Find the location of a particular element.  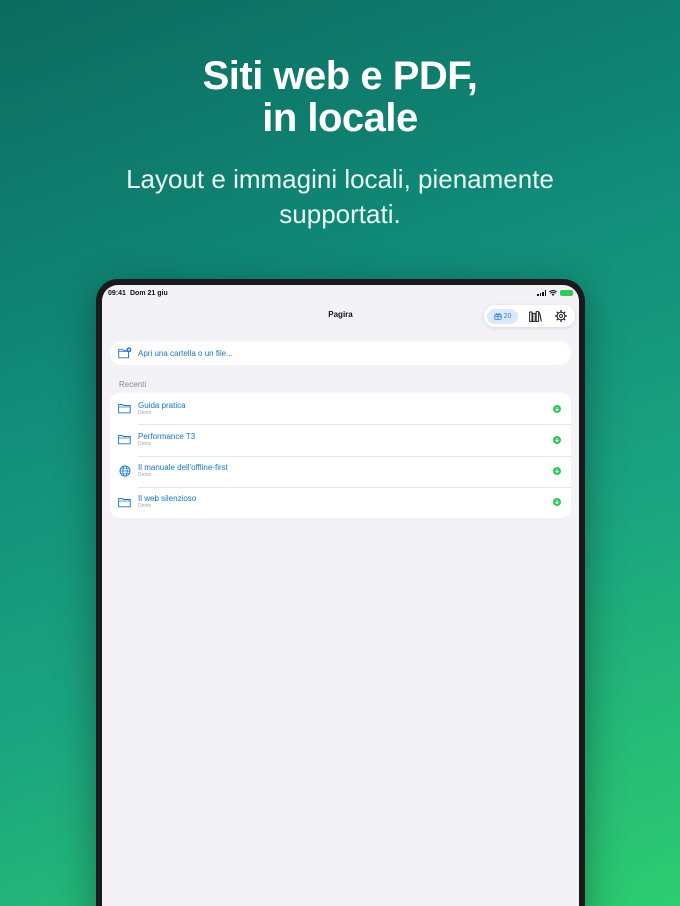

library-icon is located at coordinates (535, 316).